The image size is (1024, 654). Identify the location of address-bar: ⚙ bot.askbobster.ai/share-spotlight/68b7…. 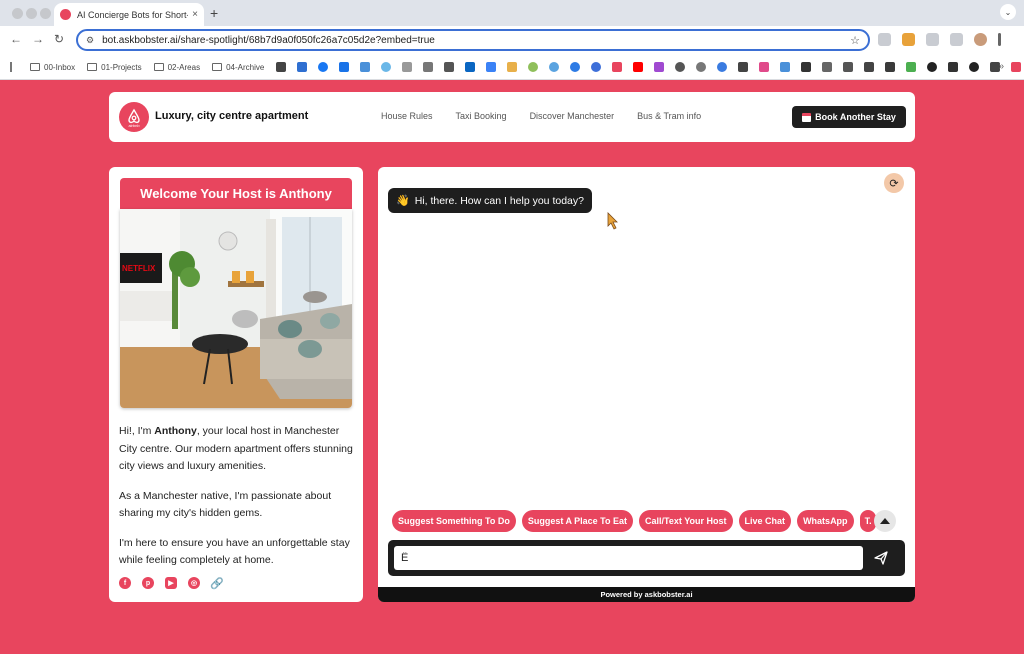
(473, 40).